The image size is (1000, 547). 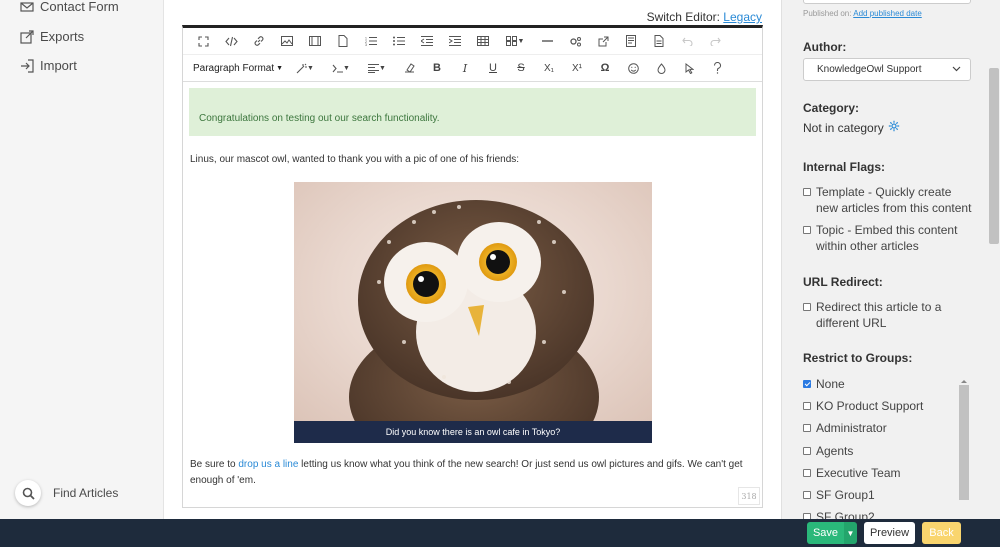 I want to click on group-sf-group1-checkbox: SF Group1, so click(x=888, y=495).